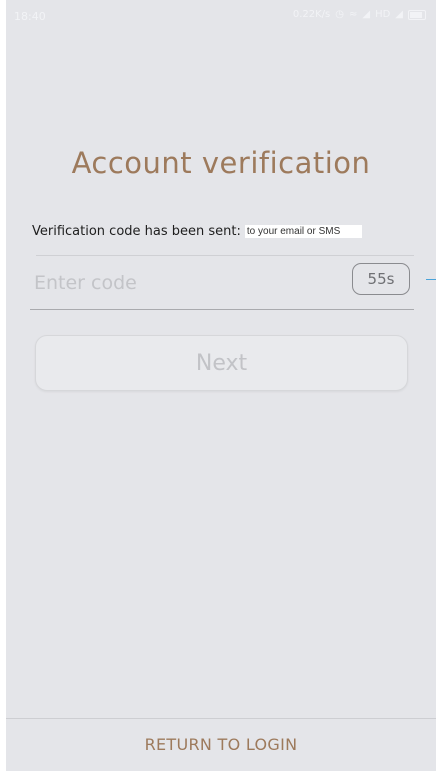 The image size is (436, 771). What do you see at coordinates (30, 16) in the screenshot?
I see `status-time: 18:40` at bounding box center [30, 16].